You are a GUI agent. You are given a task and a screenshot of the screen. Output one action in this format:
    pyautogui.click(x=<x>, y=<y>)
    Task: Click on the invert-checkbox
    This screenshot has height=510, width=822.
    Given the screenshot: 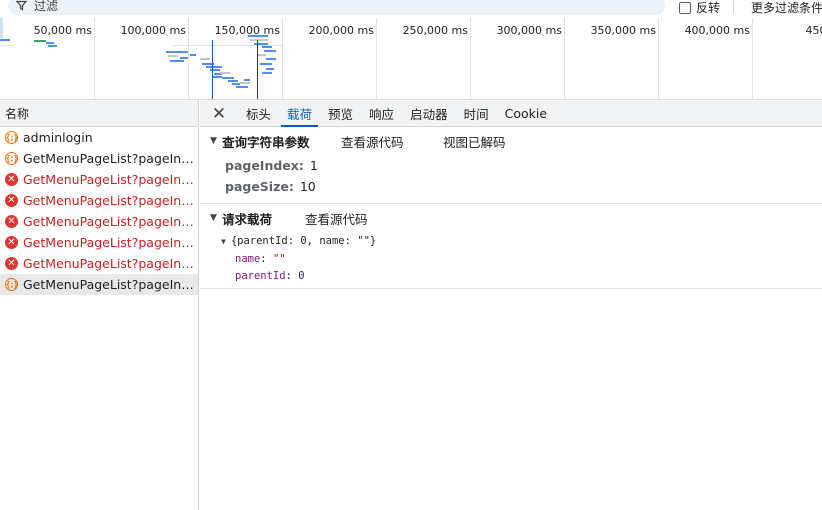 What is the action you would take?
    pyautogui.click(x=685, y=7)
    